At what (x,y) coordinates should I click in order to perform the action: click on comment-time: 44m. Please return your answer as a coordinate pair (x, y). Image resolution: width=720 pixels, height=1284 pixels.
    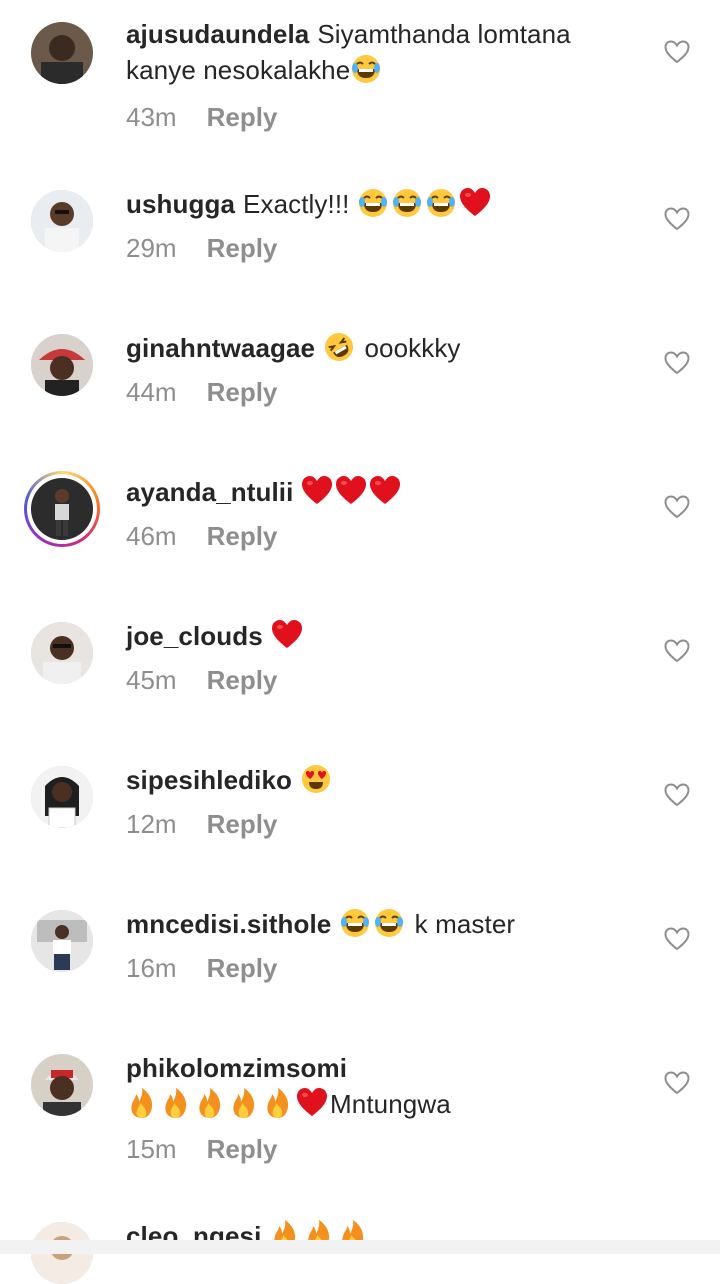
    Looking at the image, I should click on (151, 392).